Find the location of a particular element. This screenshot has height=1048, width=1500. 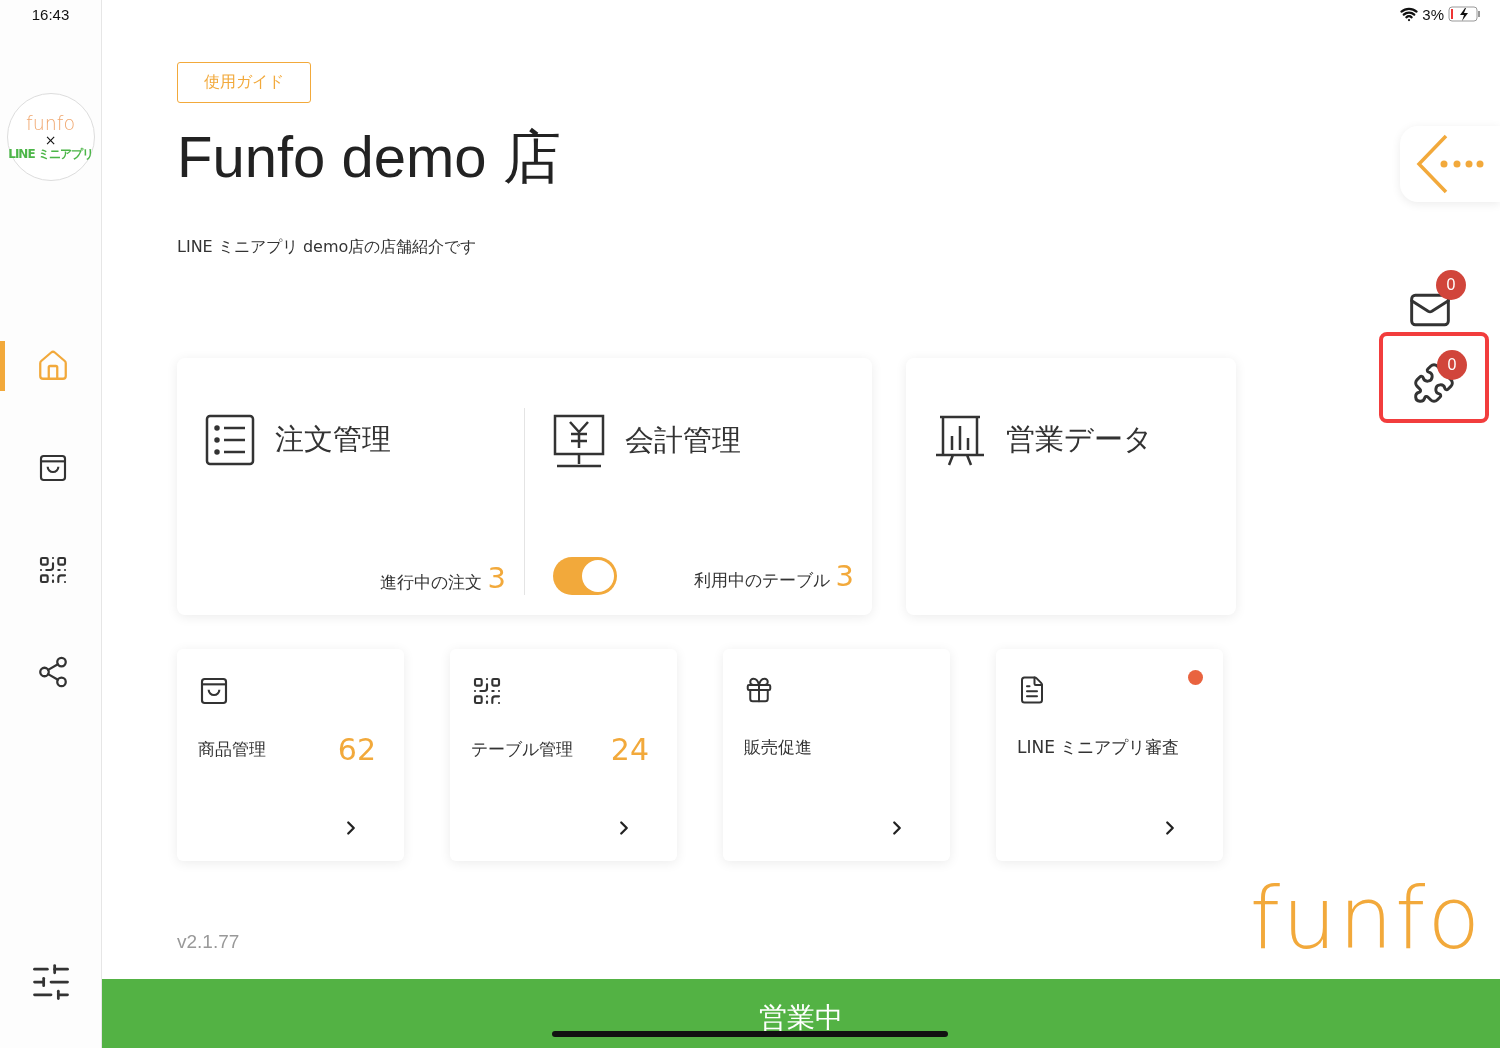

logo-partner: LINE ミニアプリ is located at coordinates (50, 153).